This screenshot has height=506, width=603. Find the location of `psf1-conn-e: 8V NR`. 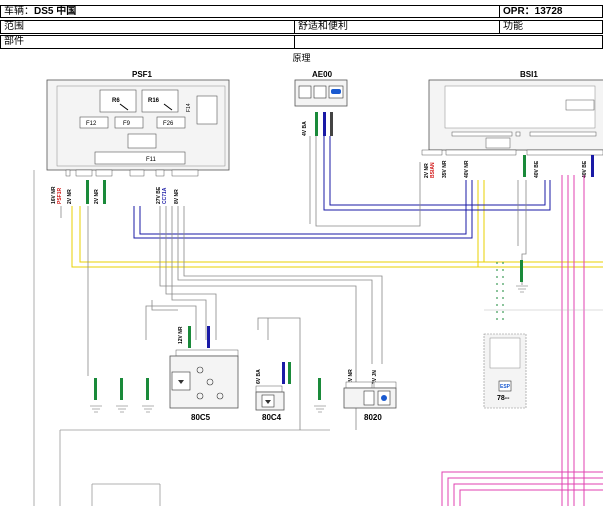

psf1-conn-e: 8V NR is located at coordinates (177, 196).